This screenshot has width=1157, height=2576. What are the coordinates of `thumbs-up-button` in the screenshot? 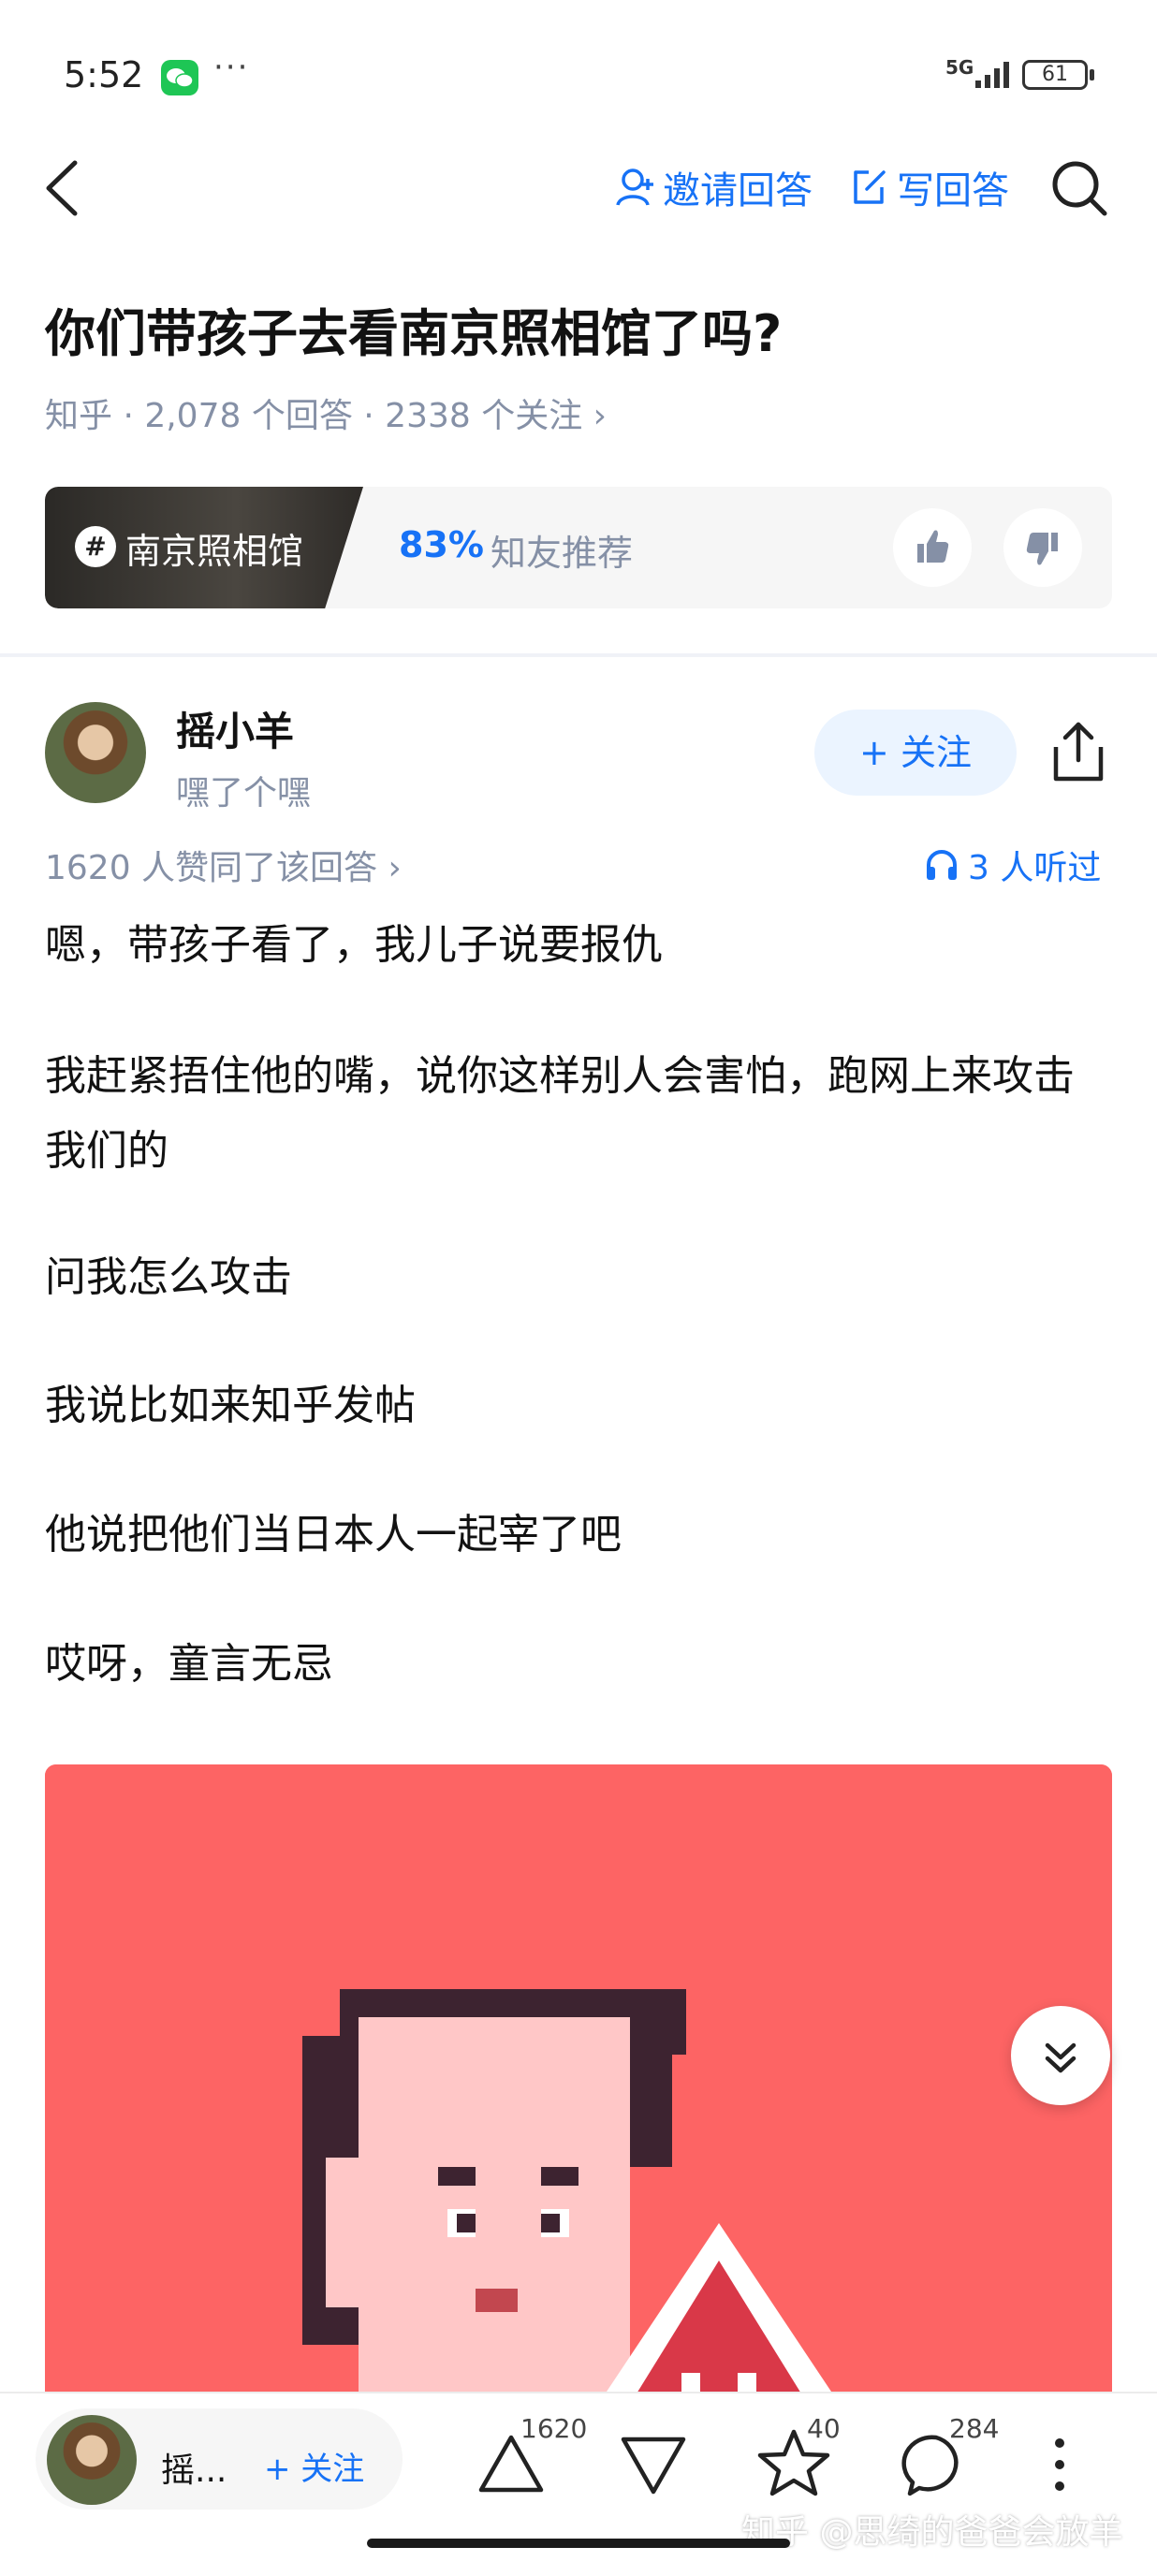 It's located at (932, 547).